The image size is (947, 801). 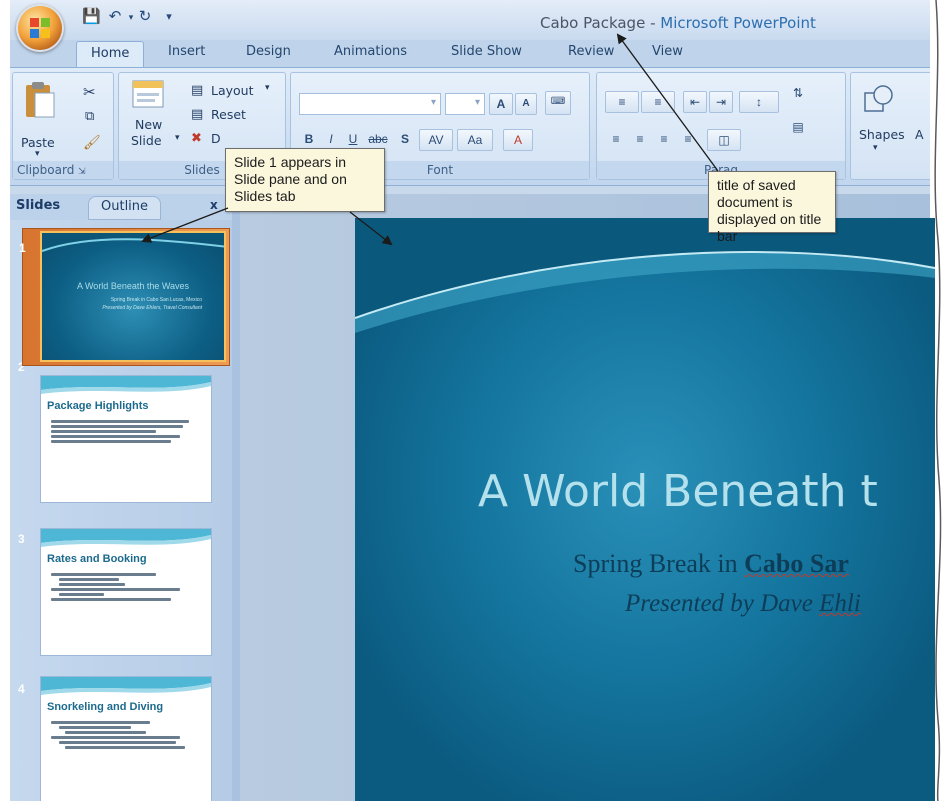 What do you see at coordinates (640, 140) in the screenshot?
I see `align-center-icon: ≡` at bounding box center [640, 140].